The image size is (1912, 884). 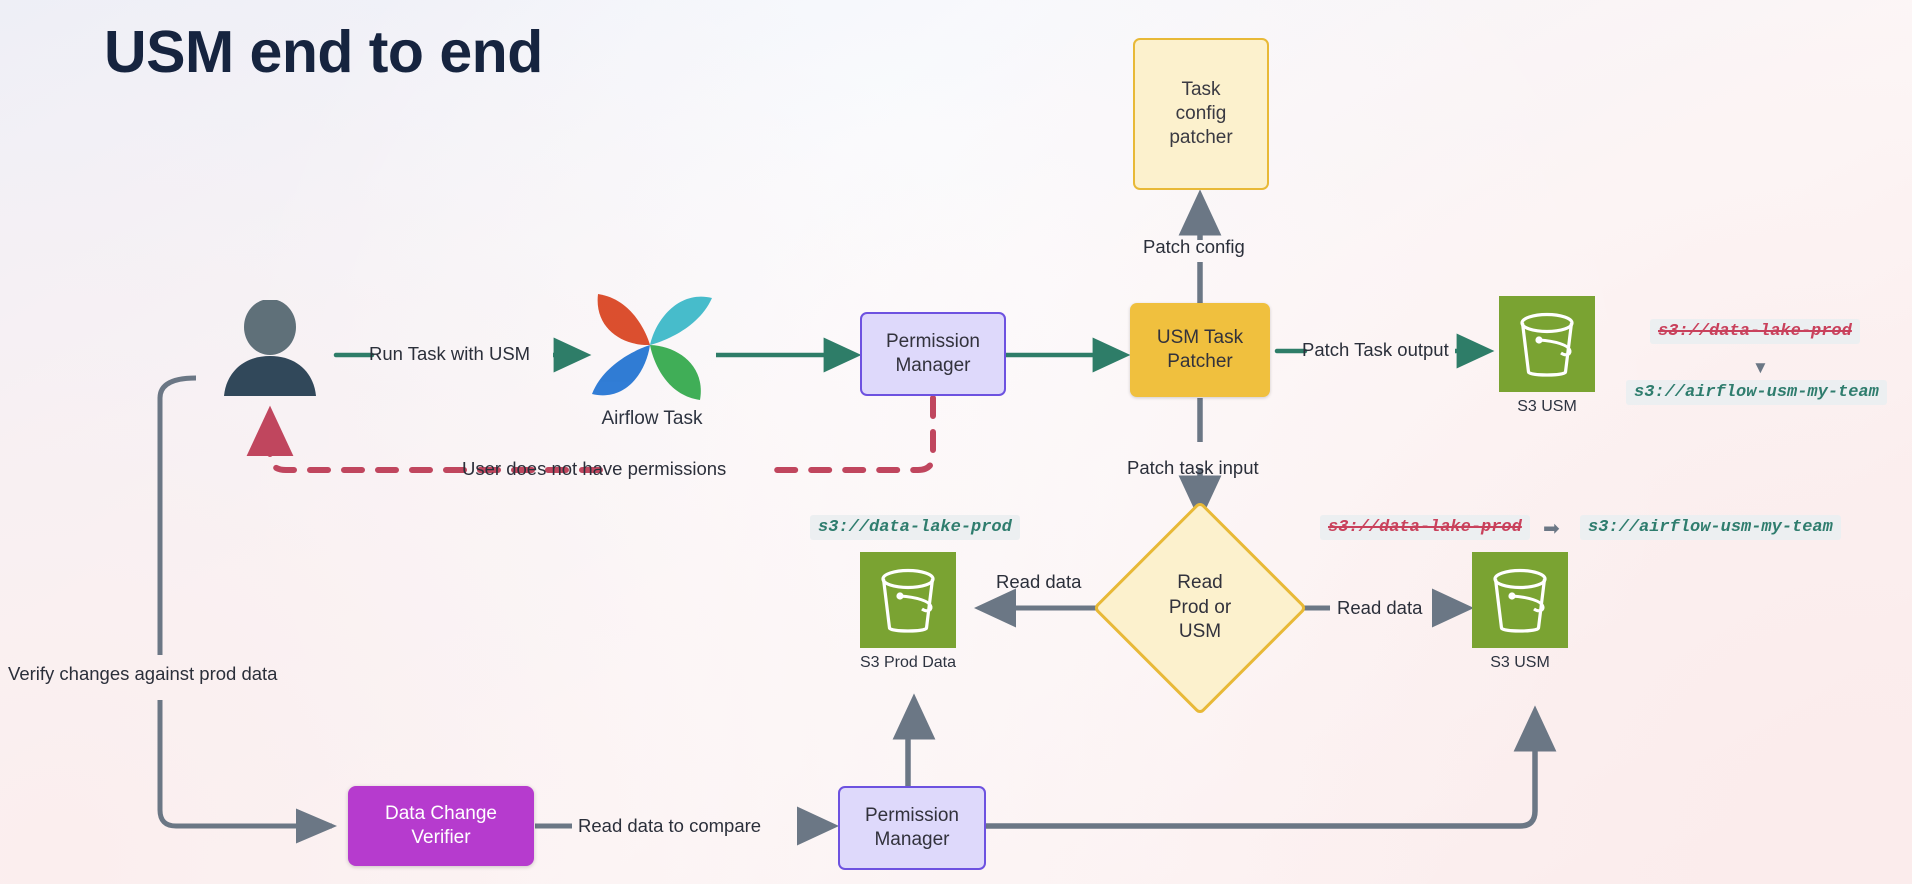 What do you see at coordinates (1380, 607) in the screenshot?
I see `edge-label-read-data-right: Read data` at bounding box center [1380, 607].